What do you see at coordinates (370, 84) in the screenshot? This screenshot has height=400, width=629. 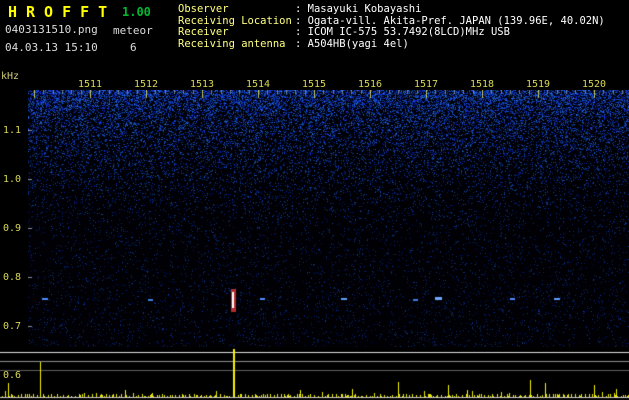 I see `time-axis-label: 1516` at bounding box center [370, 84].